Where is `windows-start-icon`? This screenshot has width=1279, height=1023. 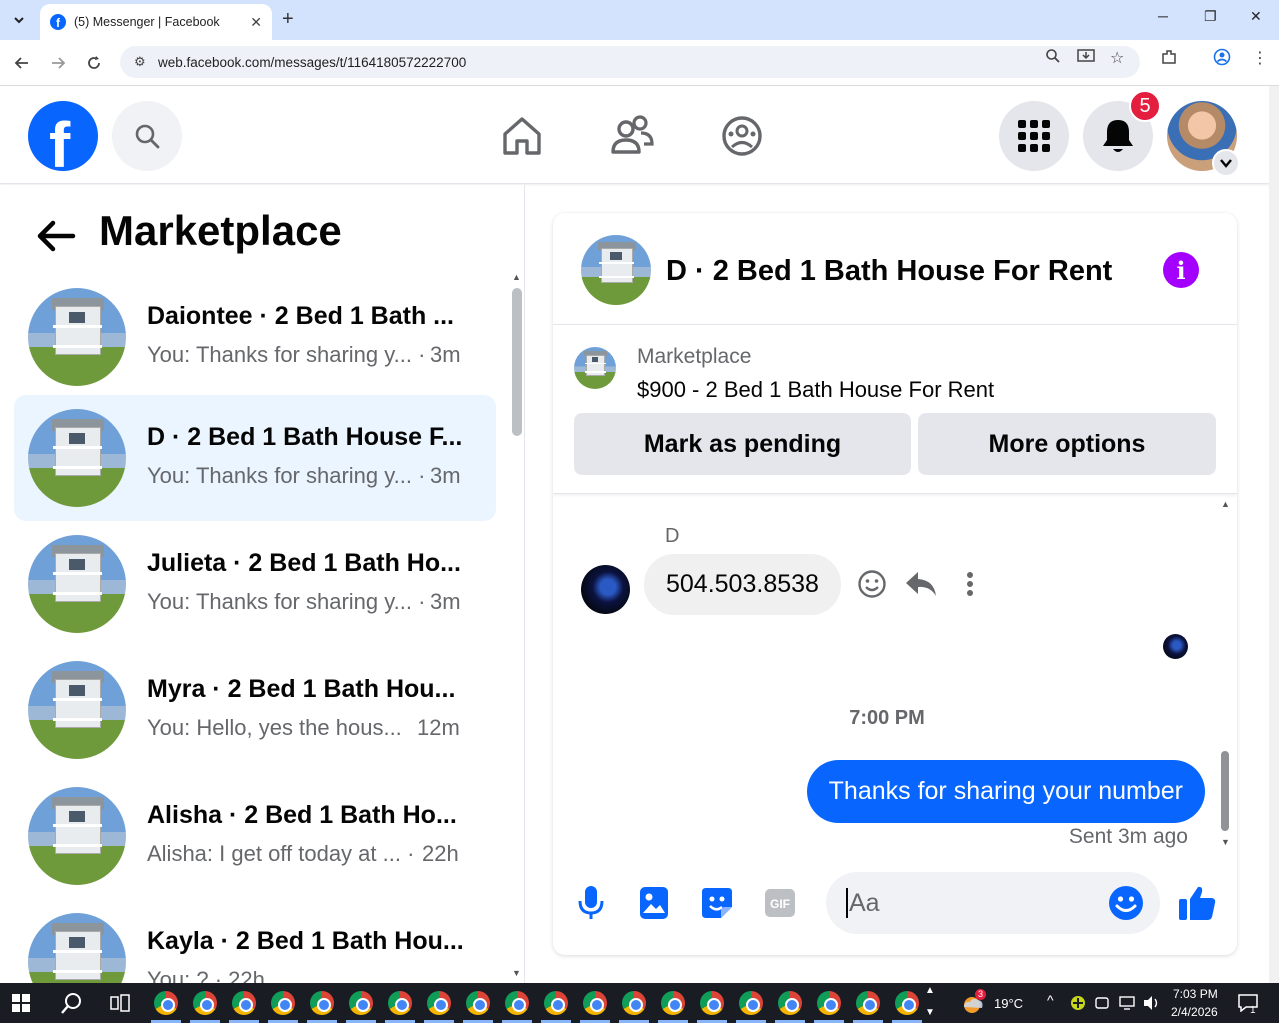
windows-start-icon is located at coordinates (21, 1003).